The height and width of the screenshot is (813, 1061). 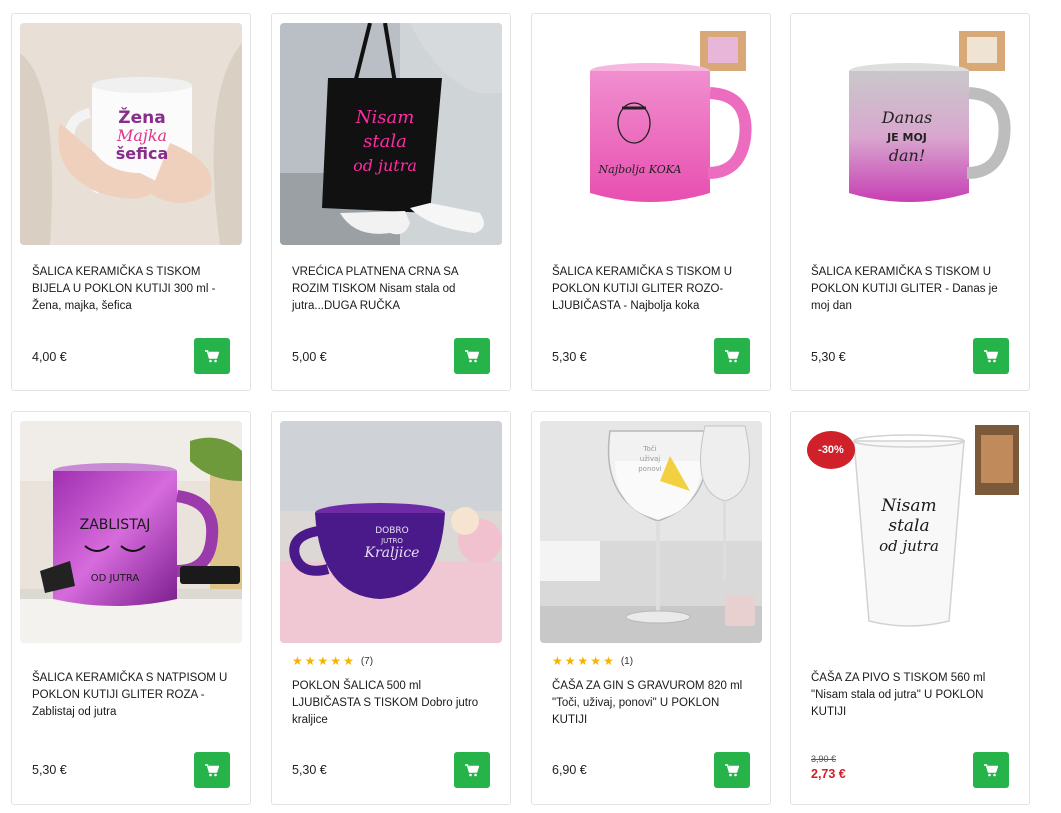 I want to click on product-rating: ★ ★ ★ ★ ★ (1), so click(x=592, y=661).